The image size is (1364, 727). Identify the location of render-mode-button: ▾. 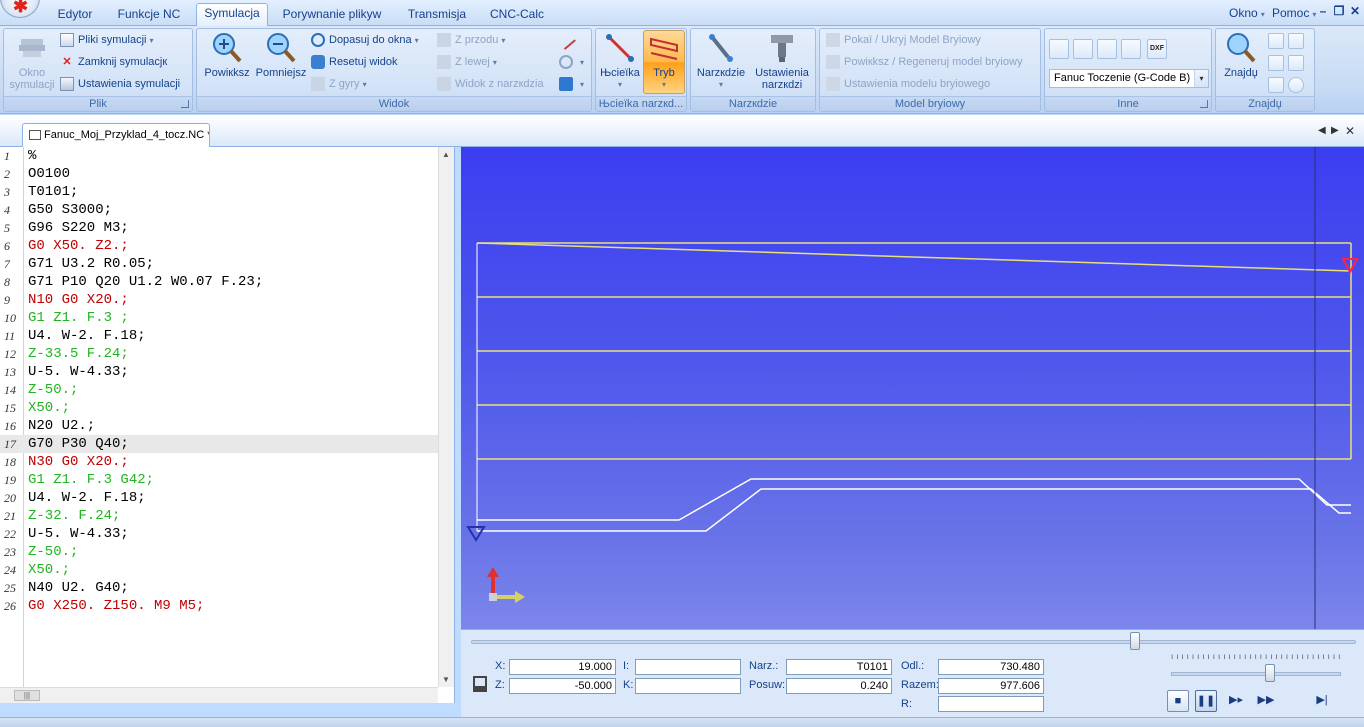
(571, 84).